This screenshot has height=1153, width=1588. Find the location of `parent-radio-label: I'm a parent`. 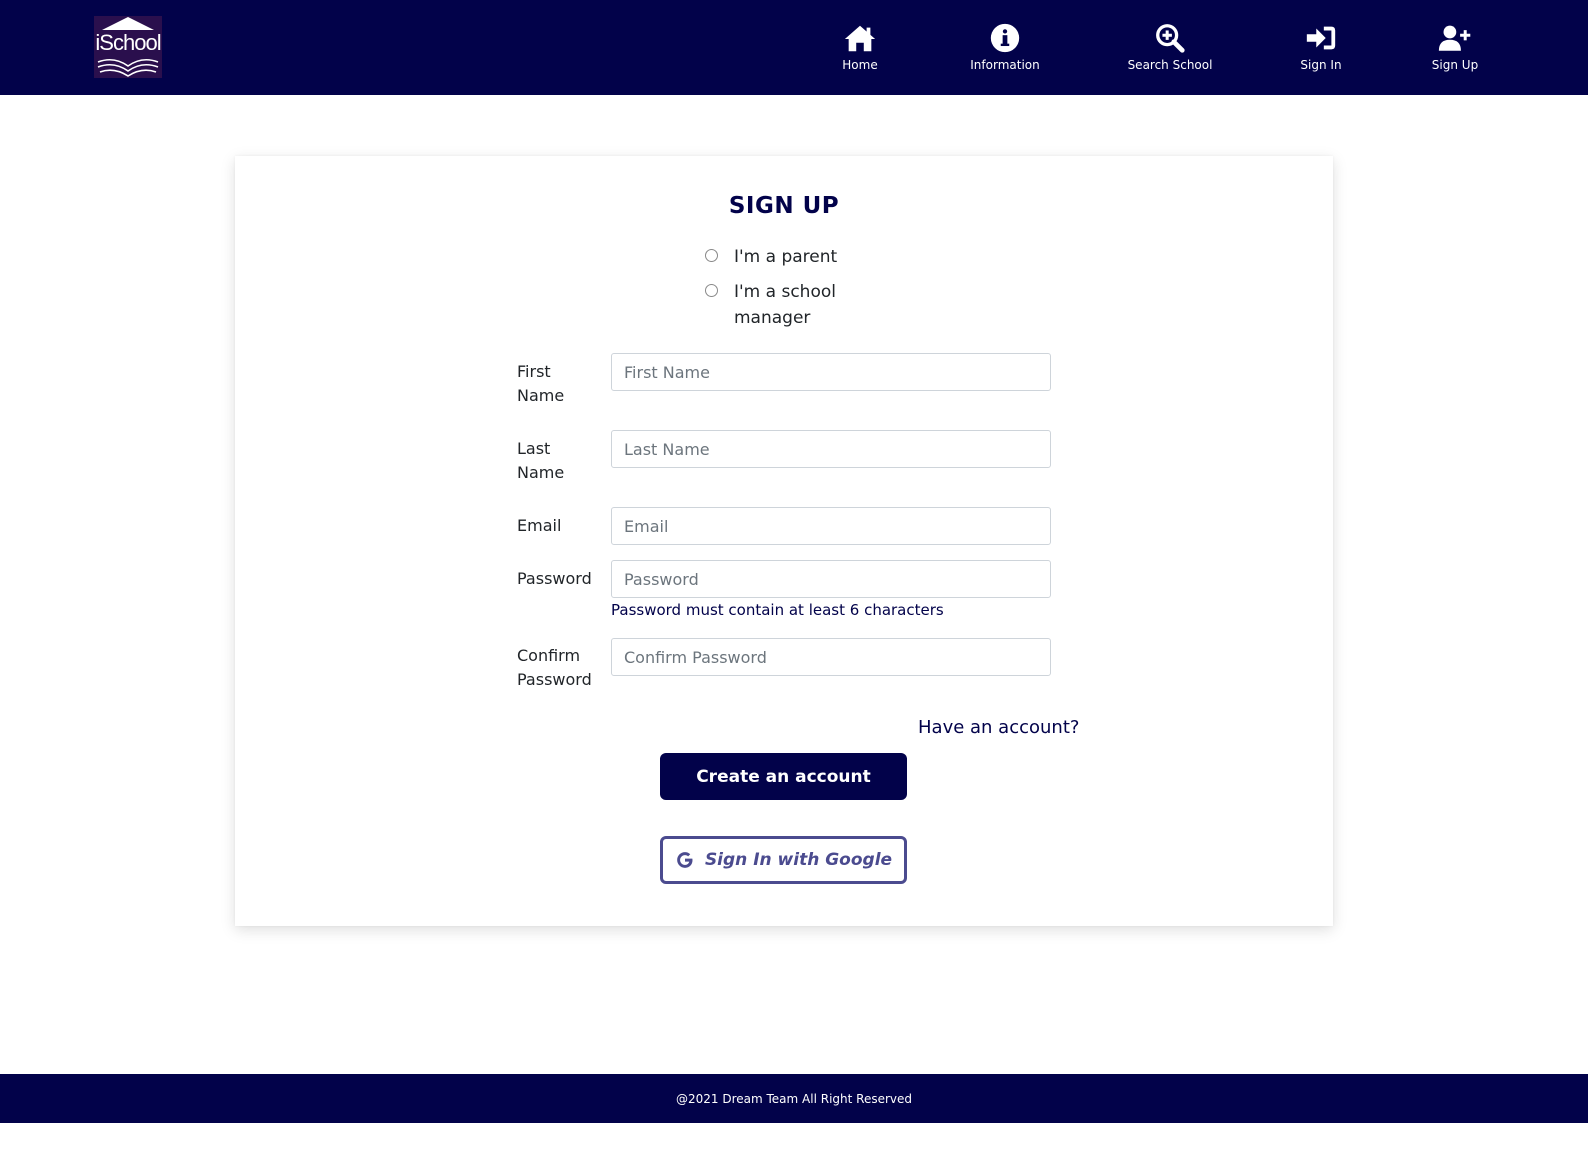

parent-radio-label: I'm a parent is located at coordinates (789, 257).